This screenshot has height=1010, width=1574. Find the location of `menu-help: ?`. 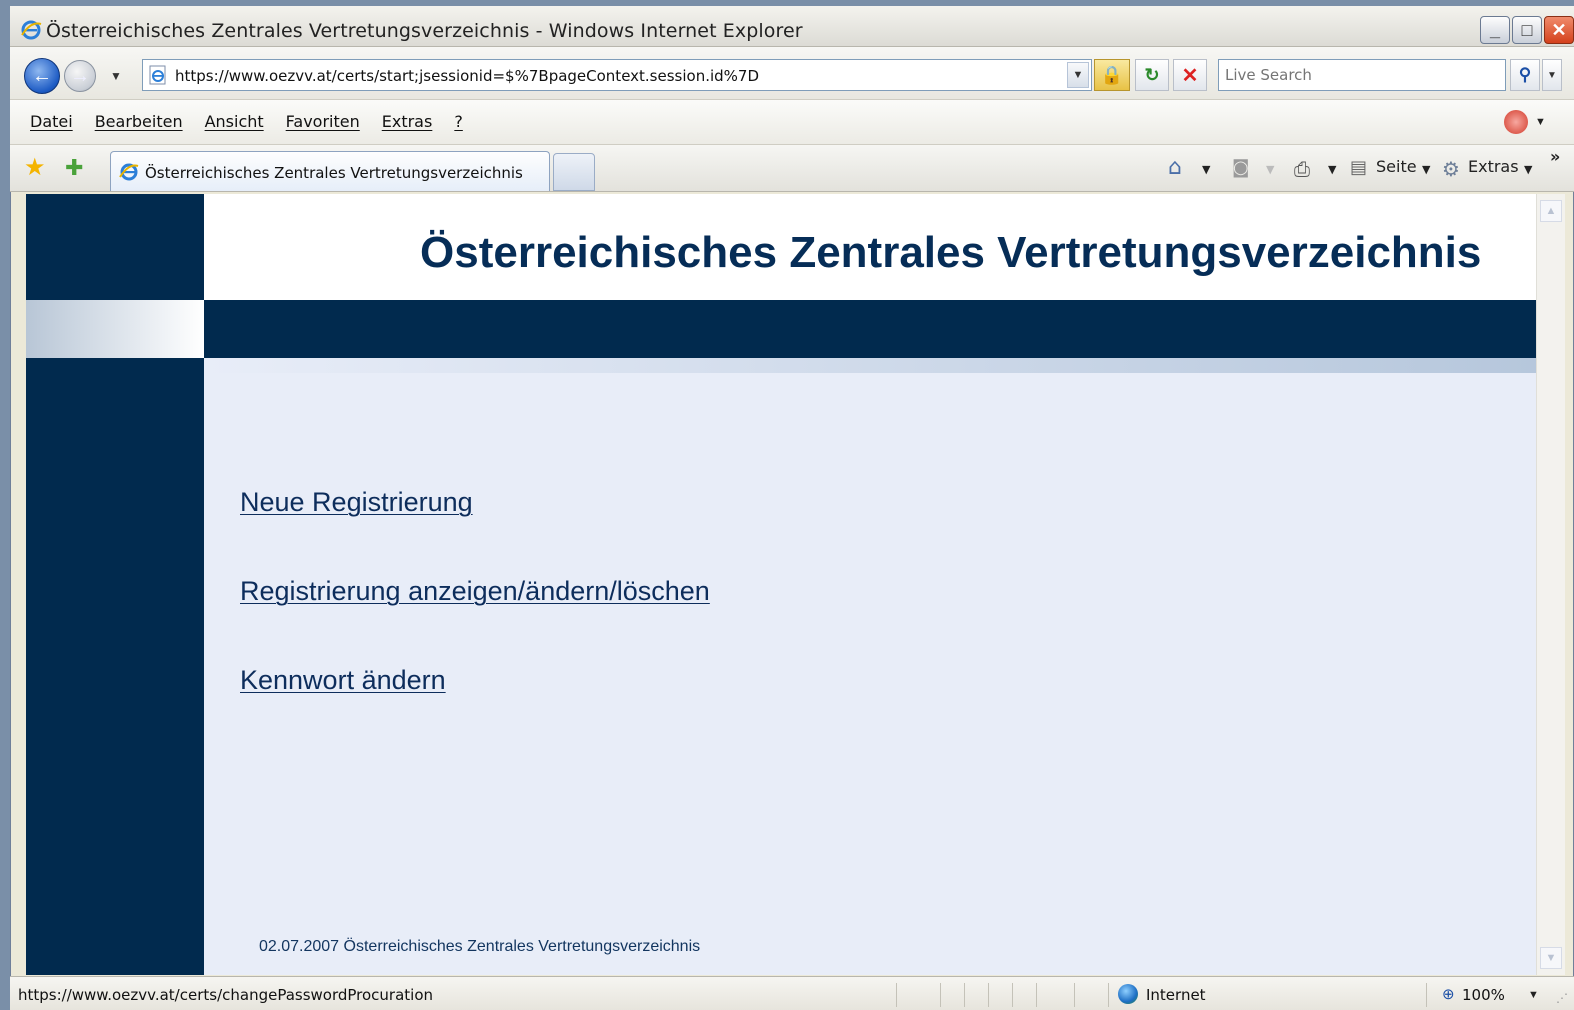

menu-help: ? is located at coordinates (459, 121).